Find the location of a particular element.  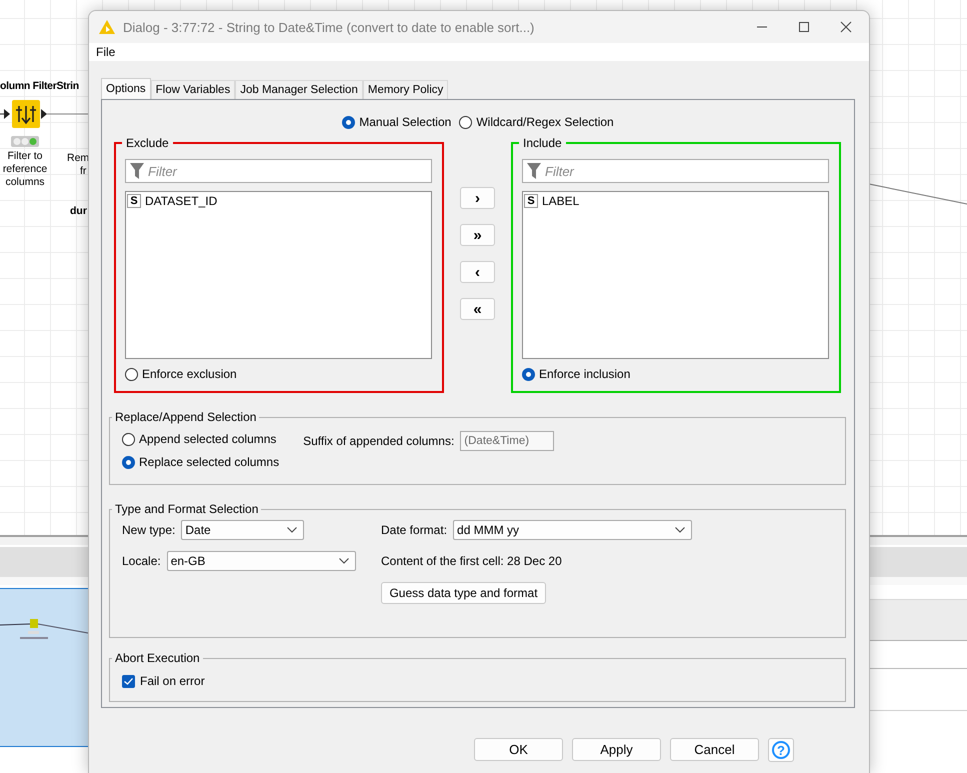

list-title: Exclude is located at coordinates (147, 143).